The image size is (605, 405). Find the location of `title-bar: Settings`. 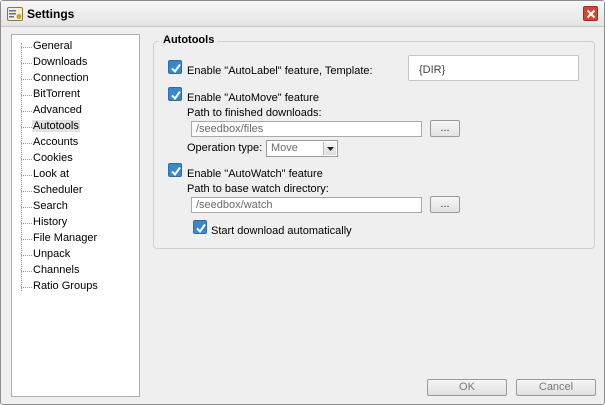

title-bar: Settings is located at coordinates (302, 14).